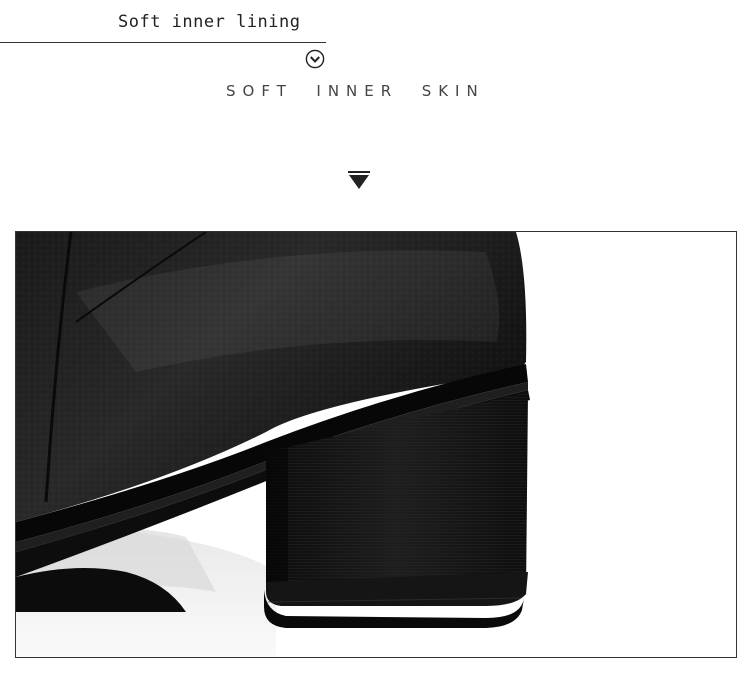 This screenshot has width=750, height=679. Describe the element at coordinates (355, 91) in the screenshot. I see `section-subtitle: SOFT INNER SKIN` at that location.